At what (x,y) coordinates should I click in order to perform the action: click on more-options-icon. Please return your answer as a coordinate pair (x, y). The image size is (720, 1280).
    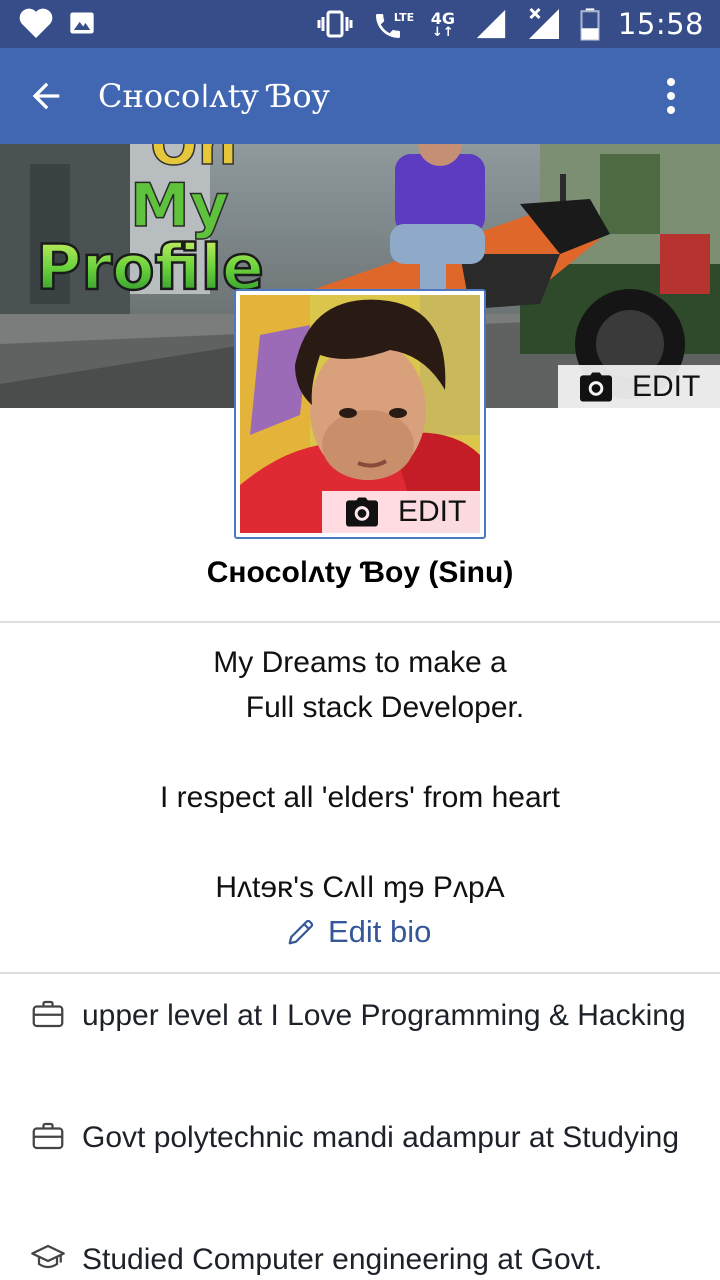
    Looking at the image, I should click on (671, 96).